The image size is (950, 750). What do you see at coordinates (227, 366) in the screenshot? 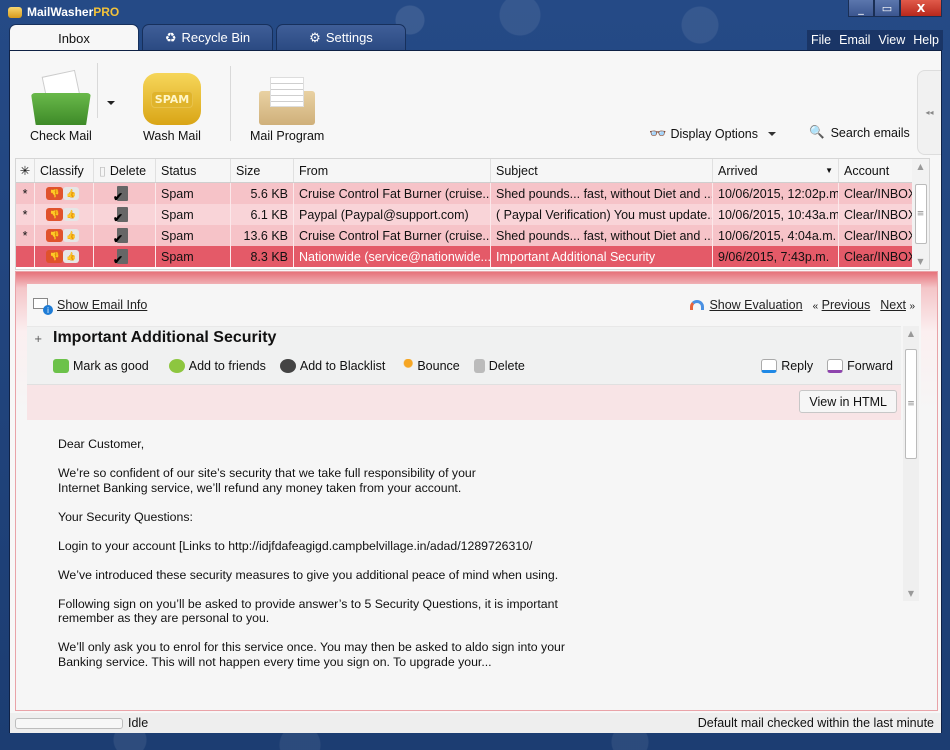
I see `add-to-friends-label: Add to friends` at bounding box center [227, 366].